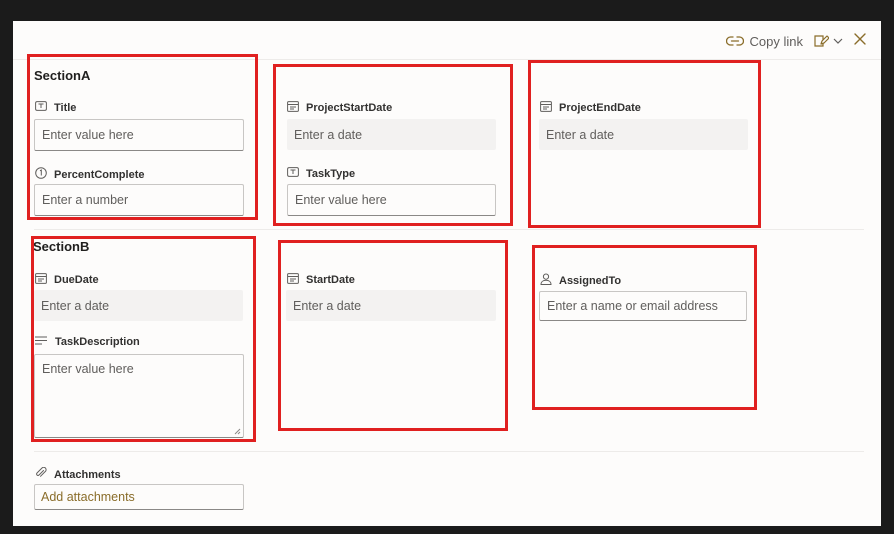  I want to click on form-toolbar: Copy link, so click(796, 41).